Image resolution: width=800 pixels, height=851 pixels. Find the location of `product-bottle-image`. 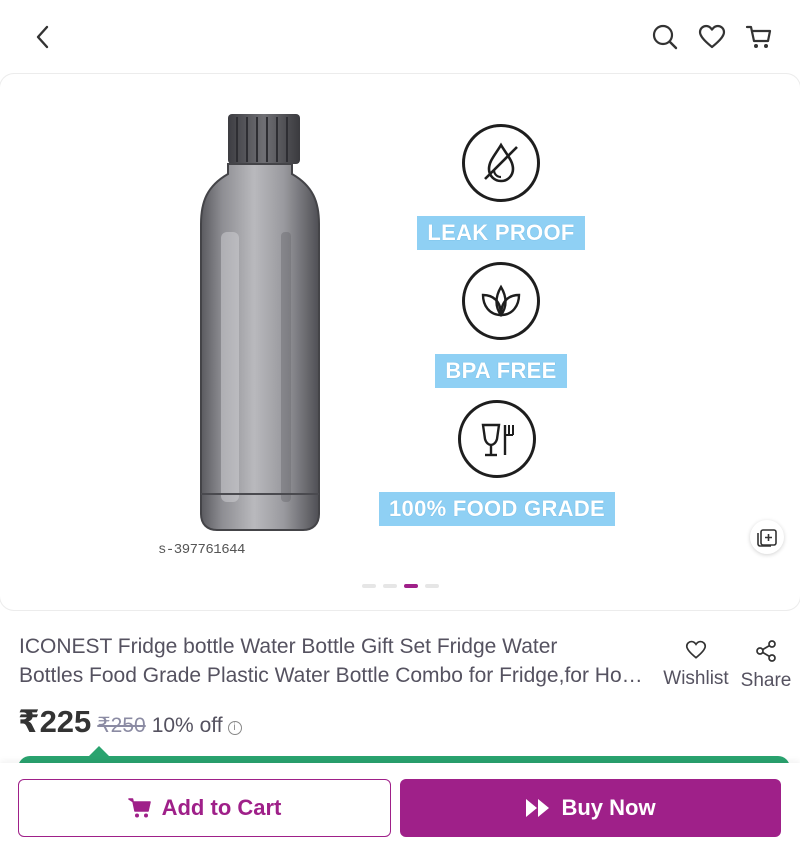

product-bottle-image is located at coordinates (260, 322).